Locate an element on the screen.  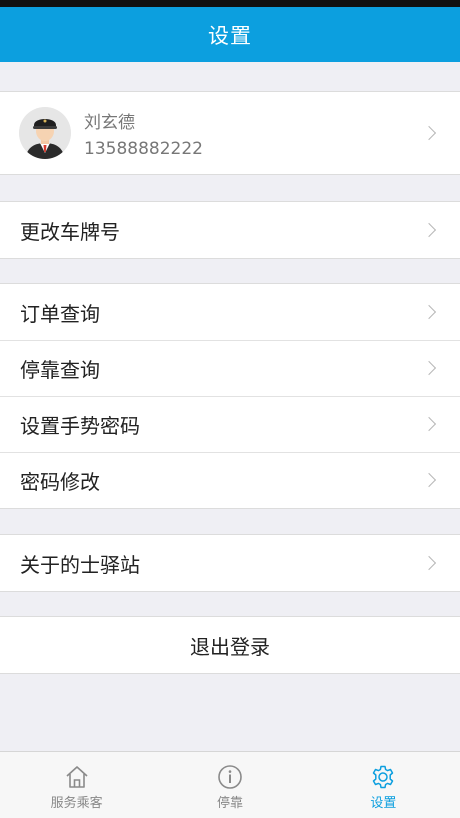
logout-group: 退出登录 is located at coordinates (230, 645).